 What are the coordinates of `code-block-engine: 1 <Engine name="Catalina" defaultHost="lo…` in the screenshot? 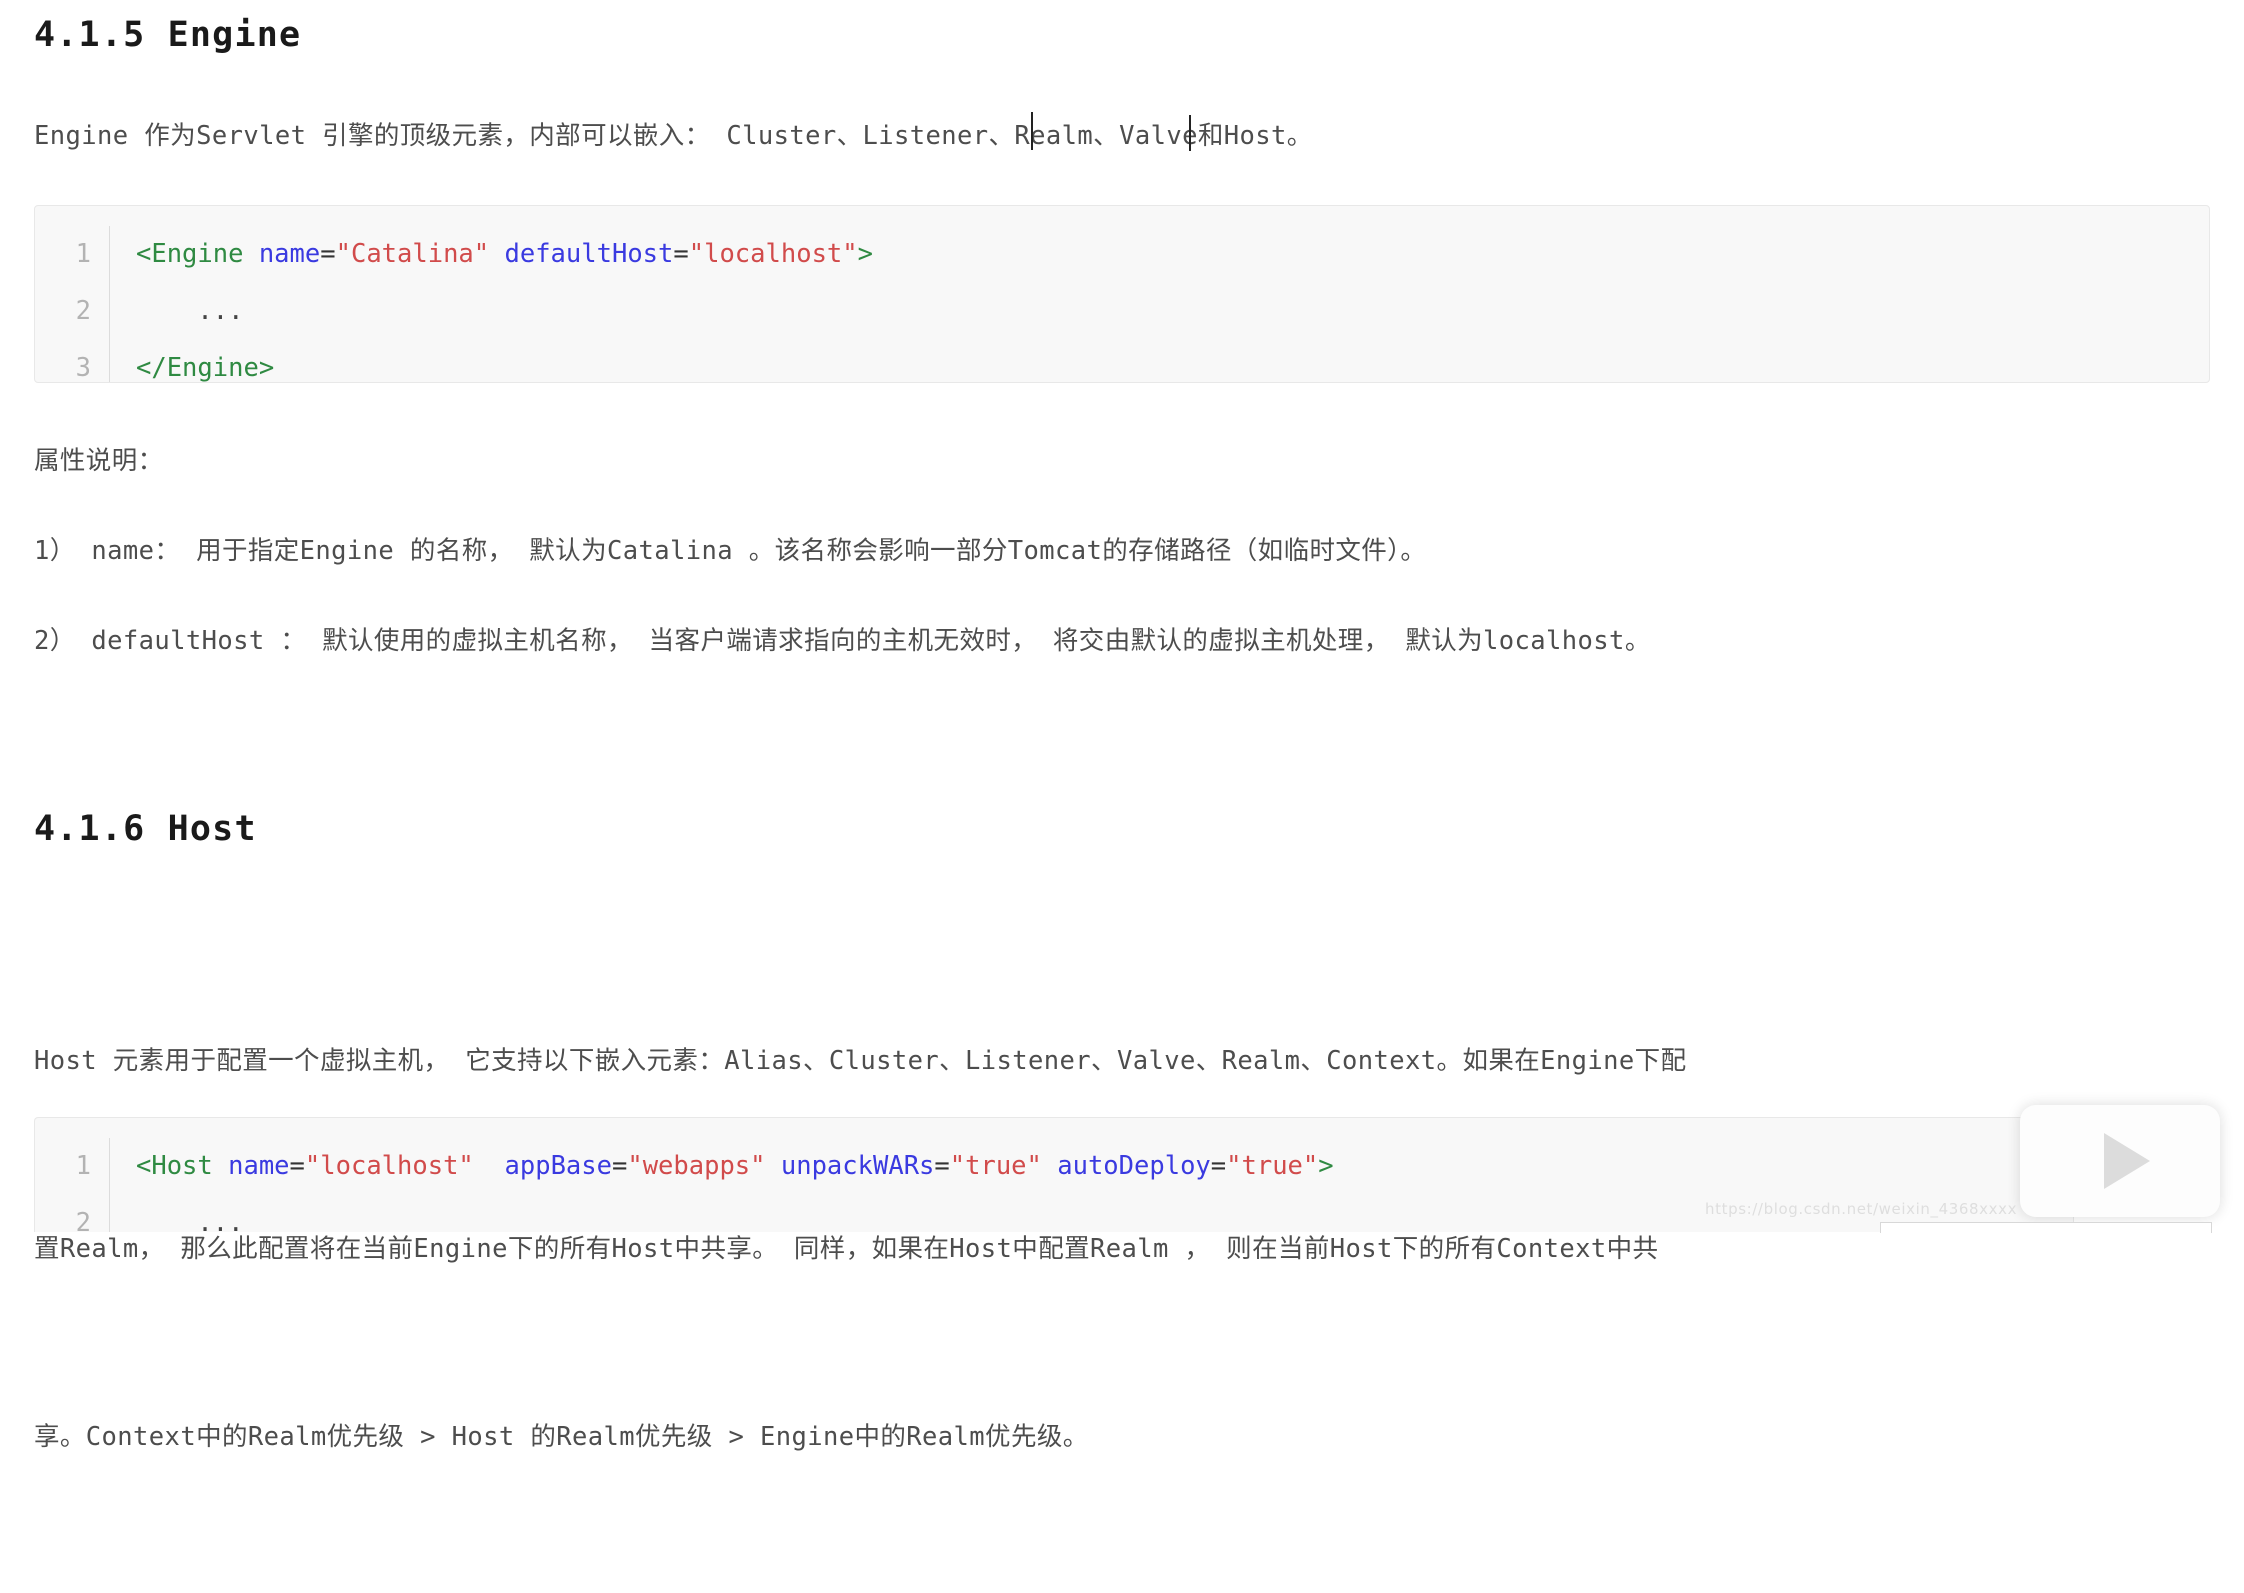 It's located at (1122, 294).